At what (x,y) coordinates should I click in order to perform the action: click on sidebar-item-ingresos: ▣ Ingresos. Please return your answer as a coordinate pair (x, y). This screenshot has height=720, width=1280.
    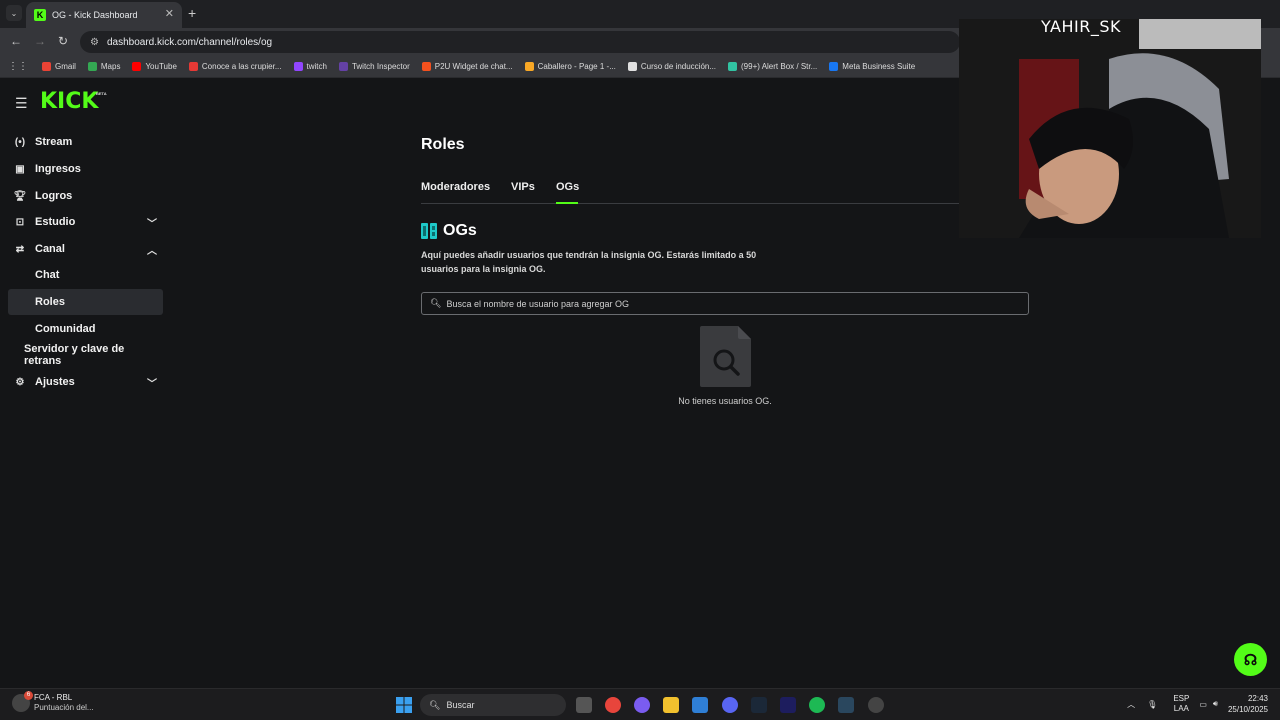
    Looking at the image, I should click on (85, 169).